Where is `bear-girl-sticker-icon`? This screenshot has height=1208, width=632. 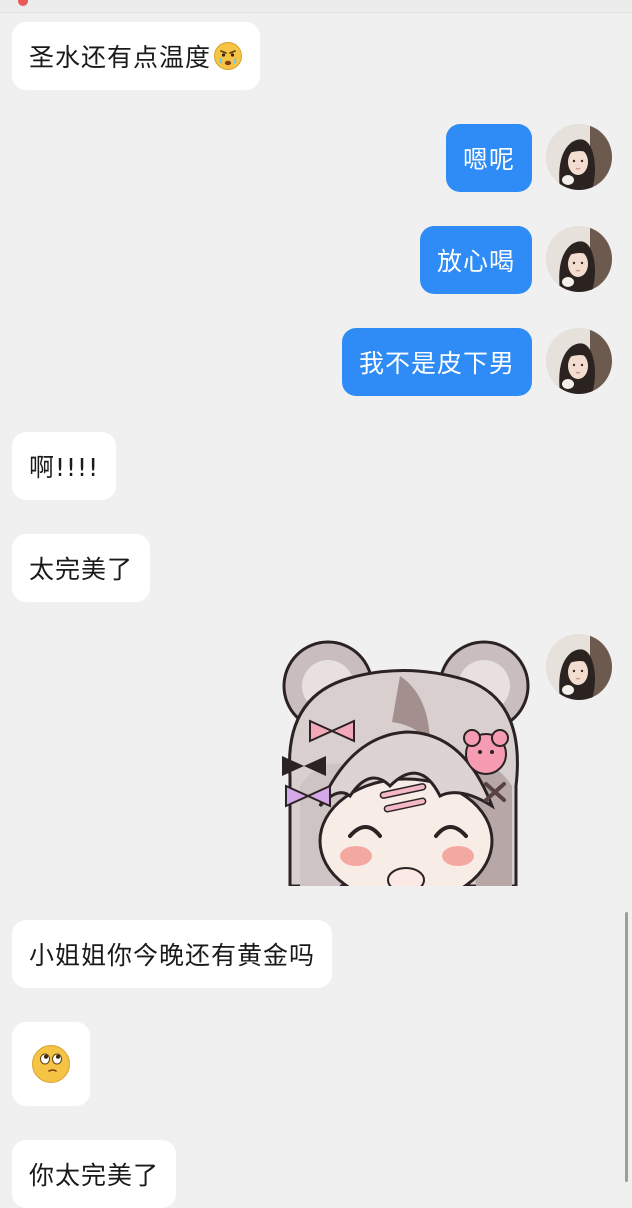 bear-girl-sticker-icon is located at coordinates (406, 763).